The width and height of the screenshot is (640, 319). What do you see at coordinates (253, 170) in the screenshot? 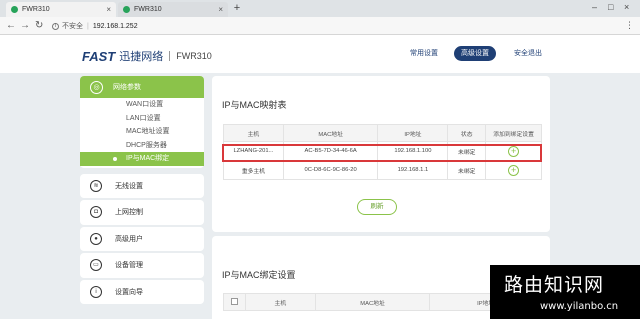
I see `cell-host: 重多主机` at bounding box center [253, 170].